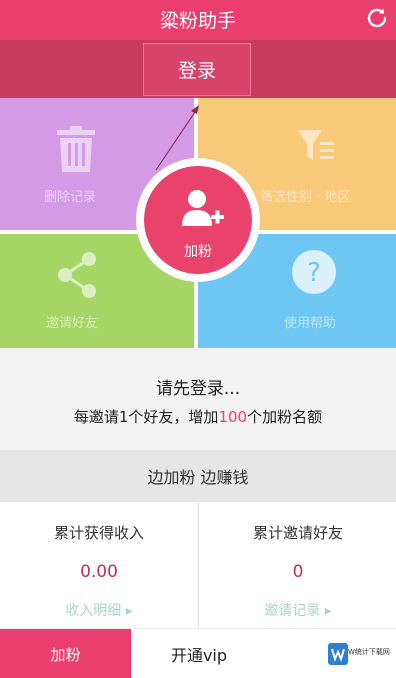  I want to click on invites-stat: 累计邀请好友 0 邀请记录 ▸, so click(297, 565).